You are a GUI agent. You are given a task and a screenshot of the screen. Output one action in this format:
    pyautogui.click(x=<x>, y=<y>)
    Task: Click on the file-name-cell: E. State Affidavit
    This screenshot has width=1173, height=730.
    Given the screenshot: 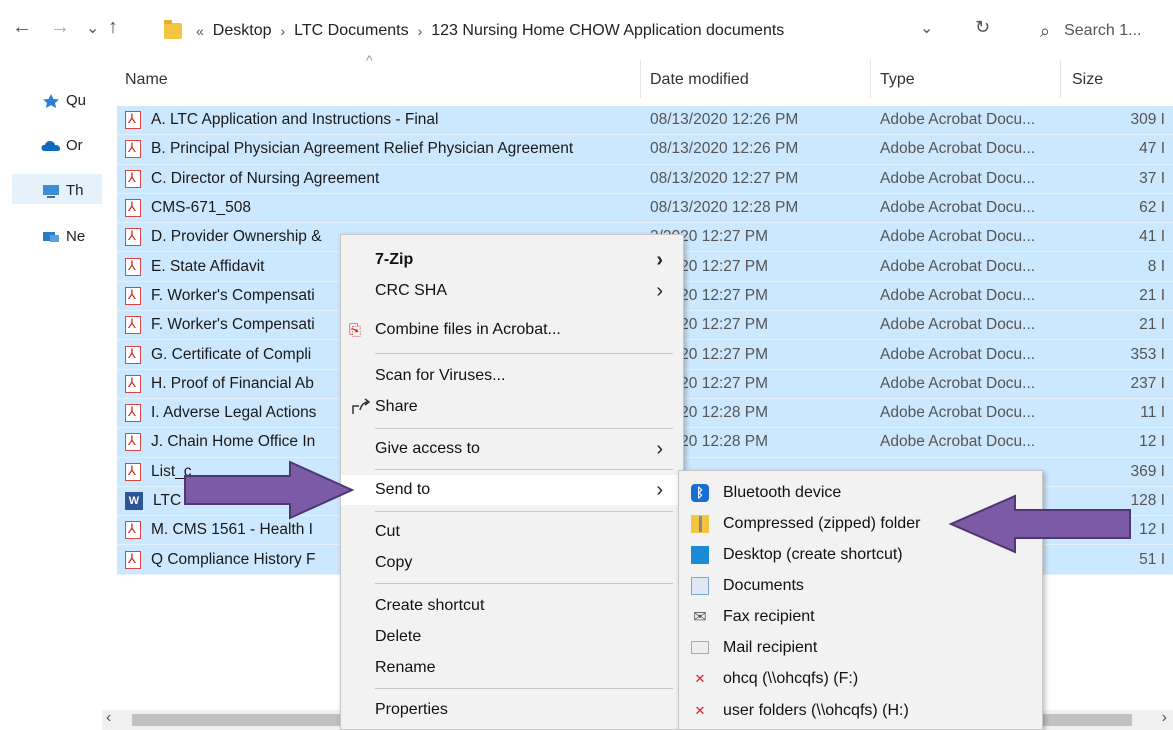 What is the action you would take?
    pyautogui.click(x=194, y=266)
    